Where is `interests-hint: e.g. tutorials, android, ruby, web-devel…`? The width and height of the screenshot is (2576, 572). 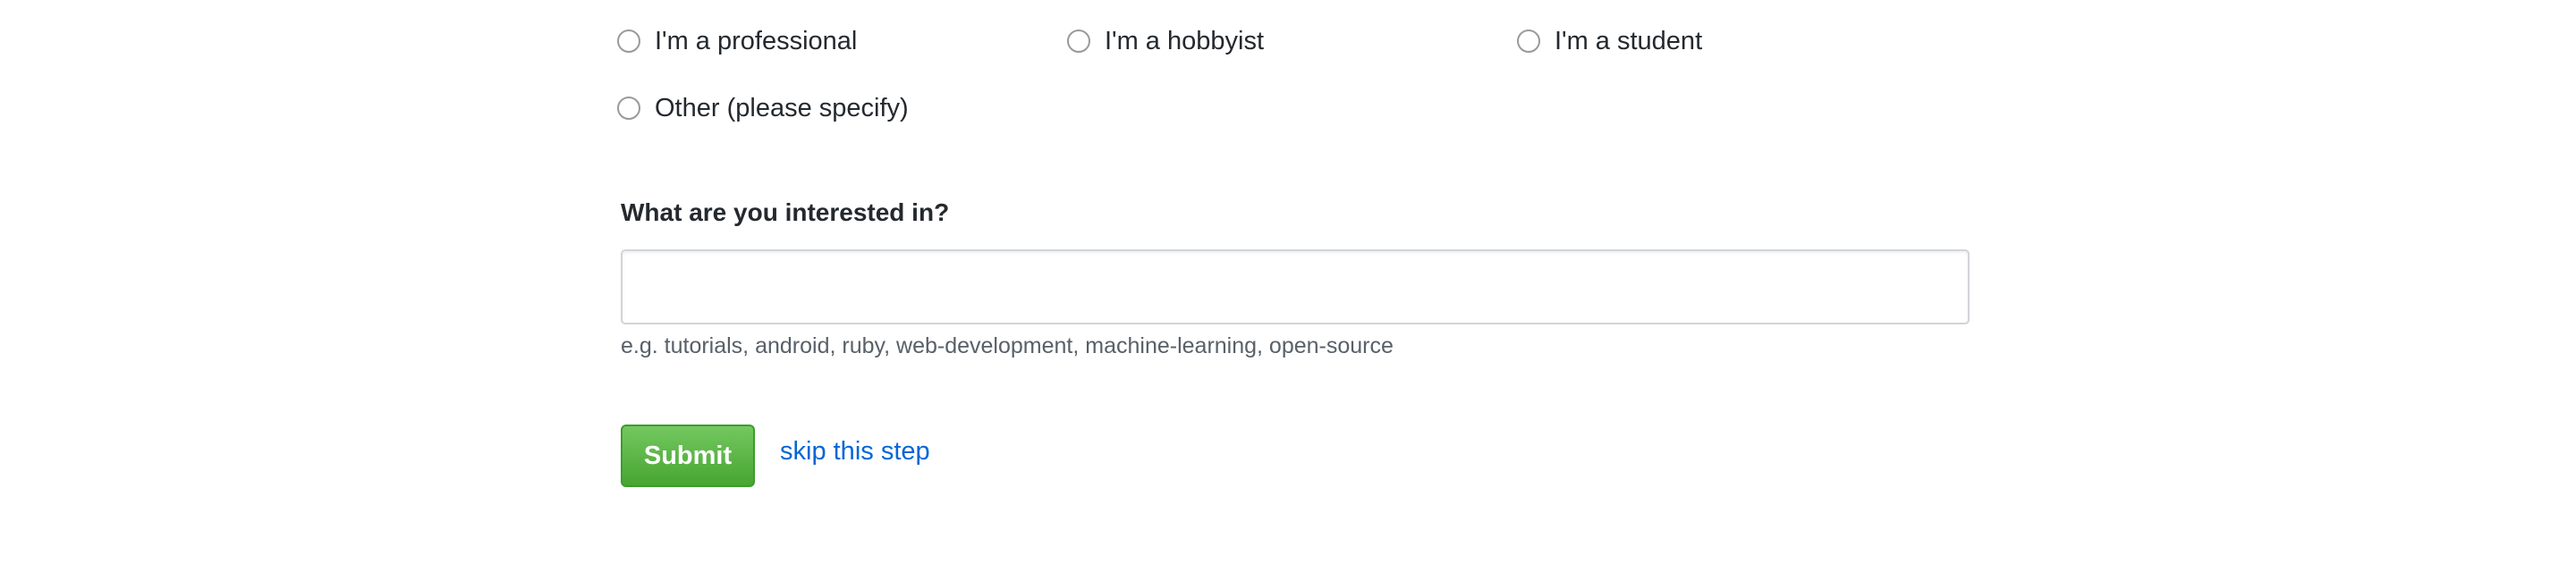 interests-hint: e.g. tutorials, android, ruby, web-devel… is located at coordinates (1007, 346).